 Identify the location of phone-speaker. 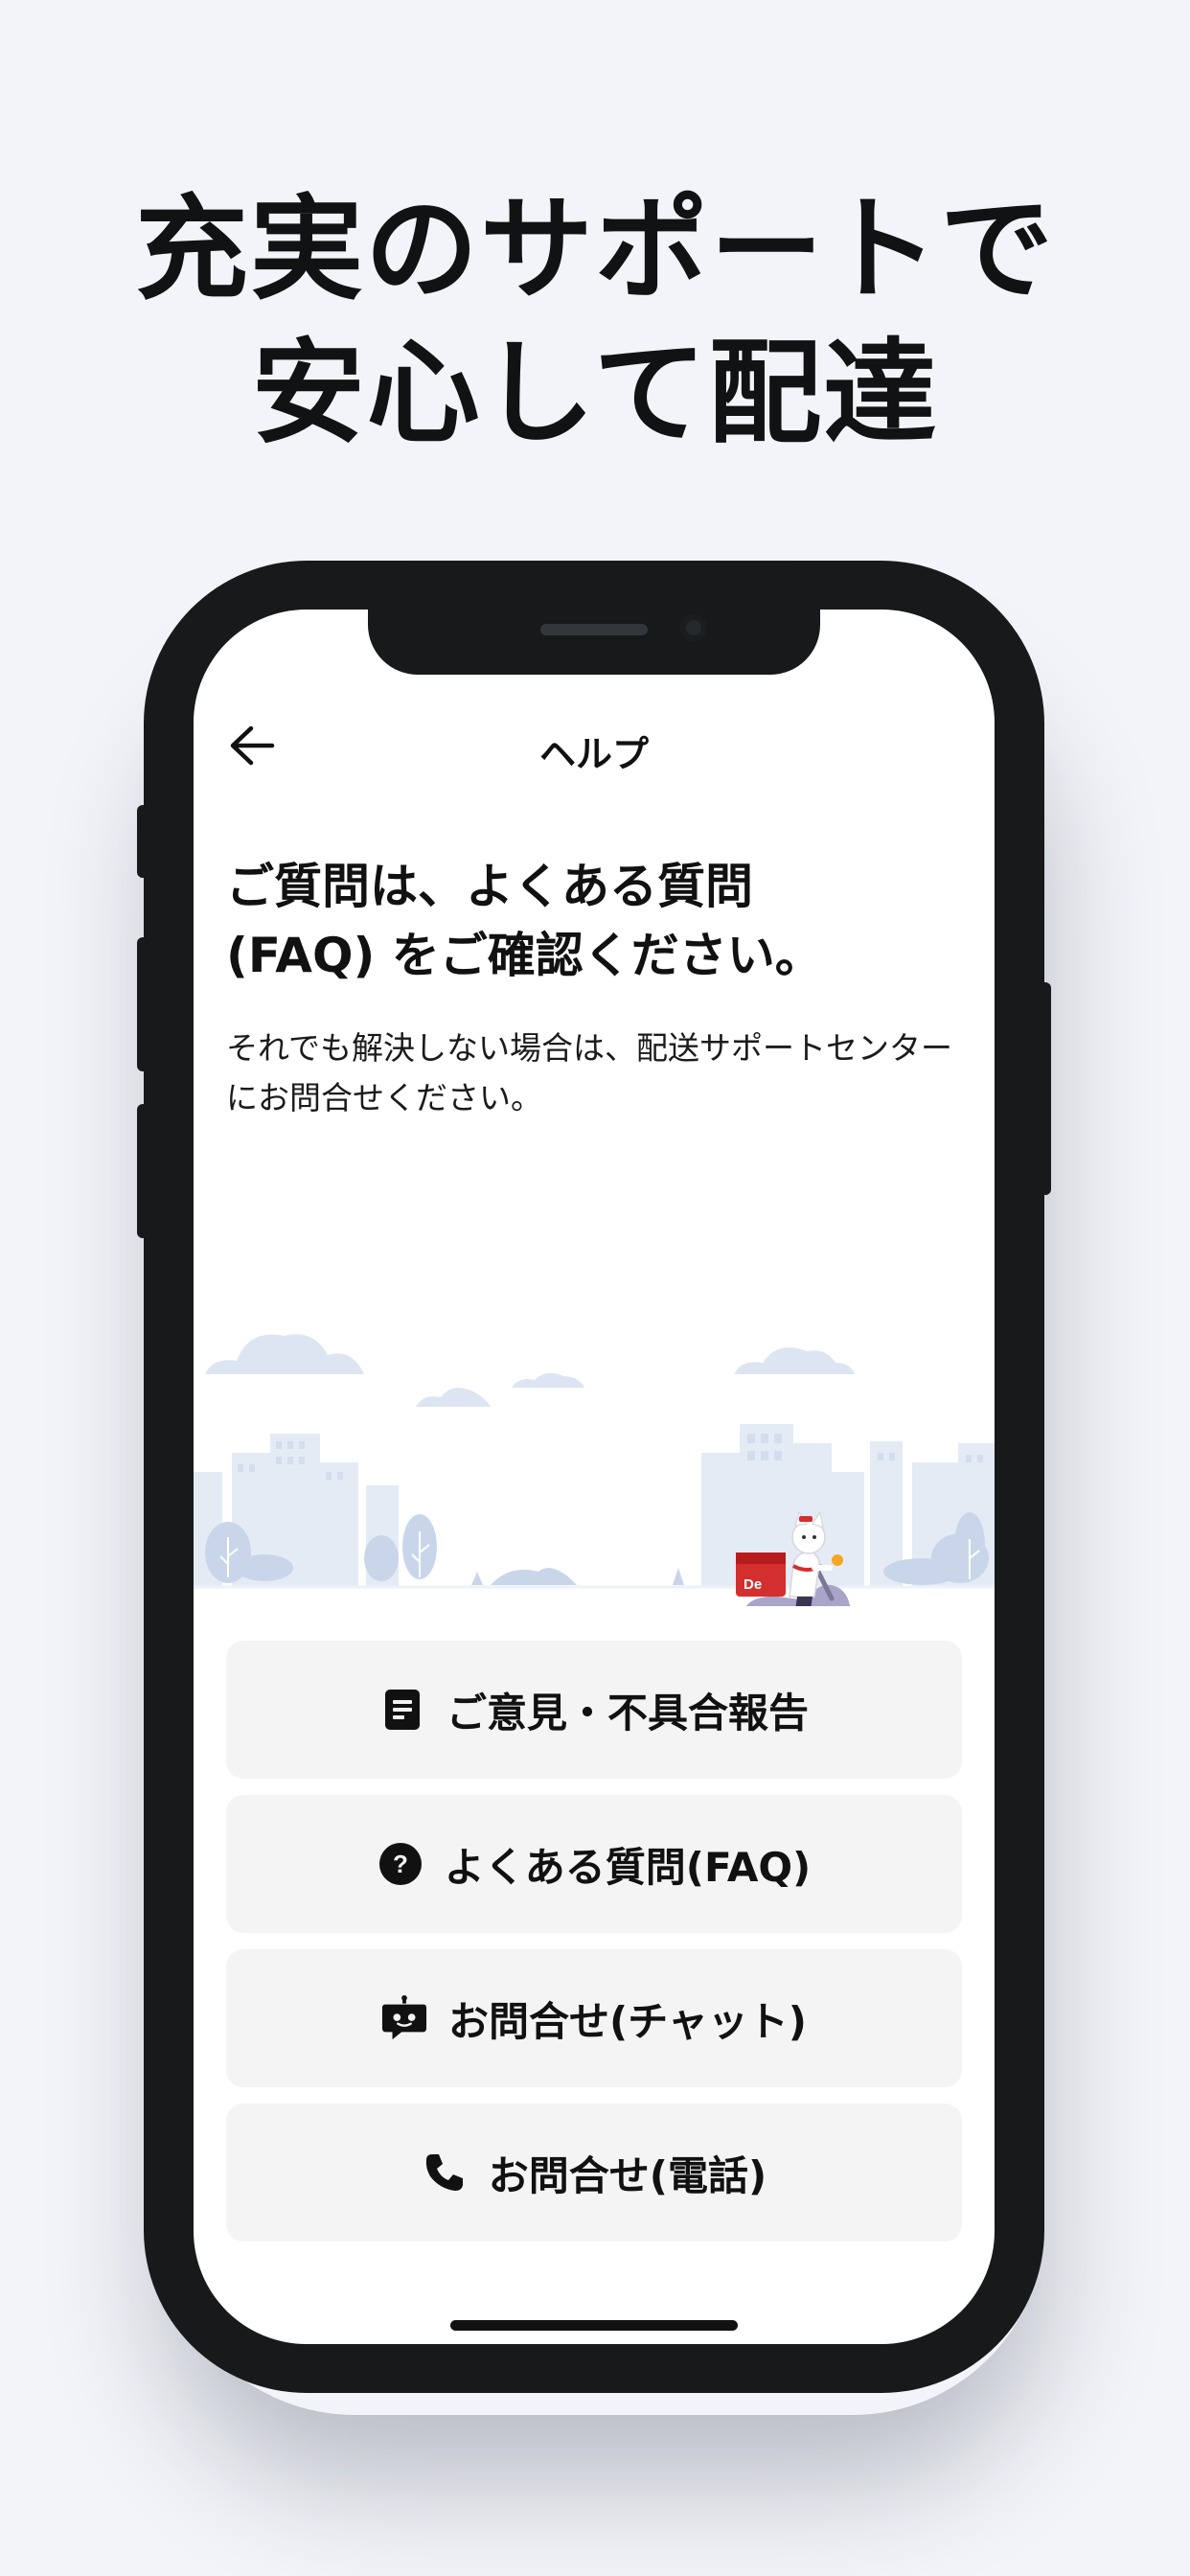
(594, 629).